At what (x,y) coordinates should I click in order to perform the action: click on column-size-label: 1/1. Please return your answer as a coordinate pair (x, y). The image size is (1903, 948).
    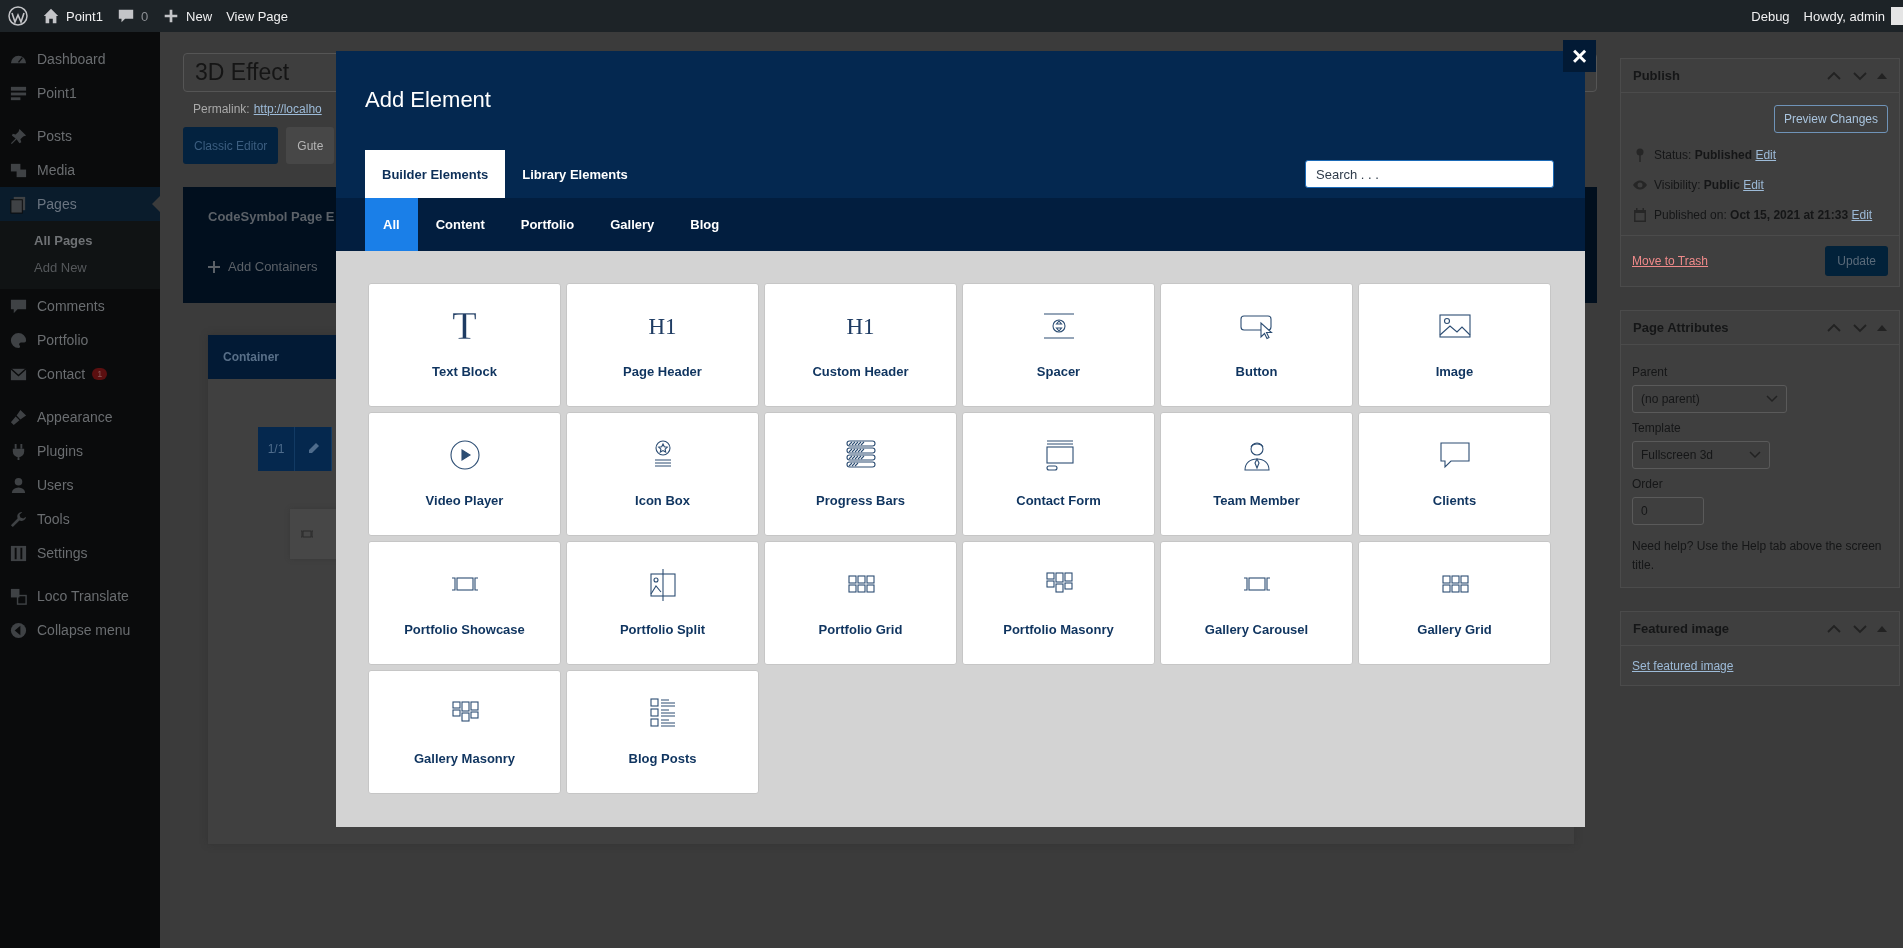
    Looking at the image, I should click on (276, 449).